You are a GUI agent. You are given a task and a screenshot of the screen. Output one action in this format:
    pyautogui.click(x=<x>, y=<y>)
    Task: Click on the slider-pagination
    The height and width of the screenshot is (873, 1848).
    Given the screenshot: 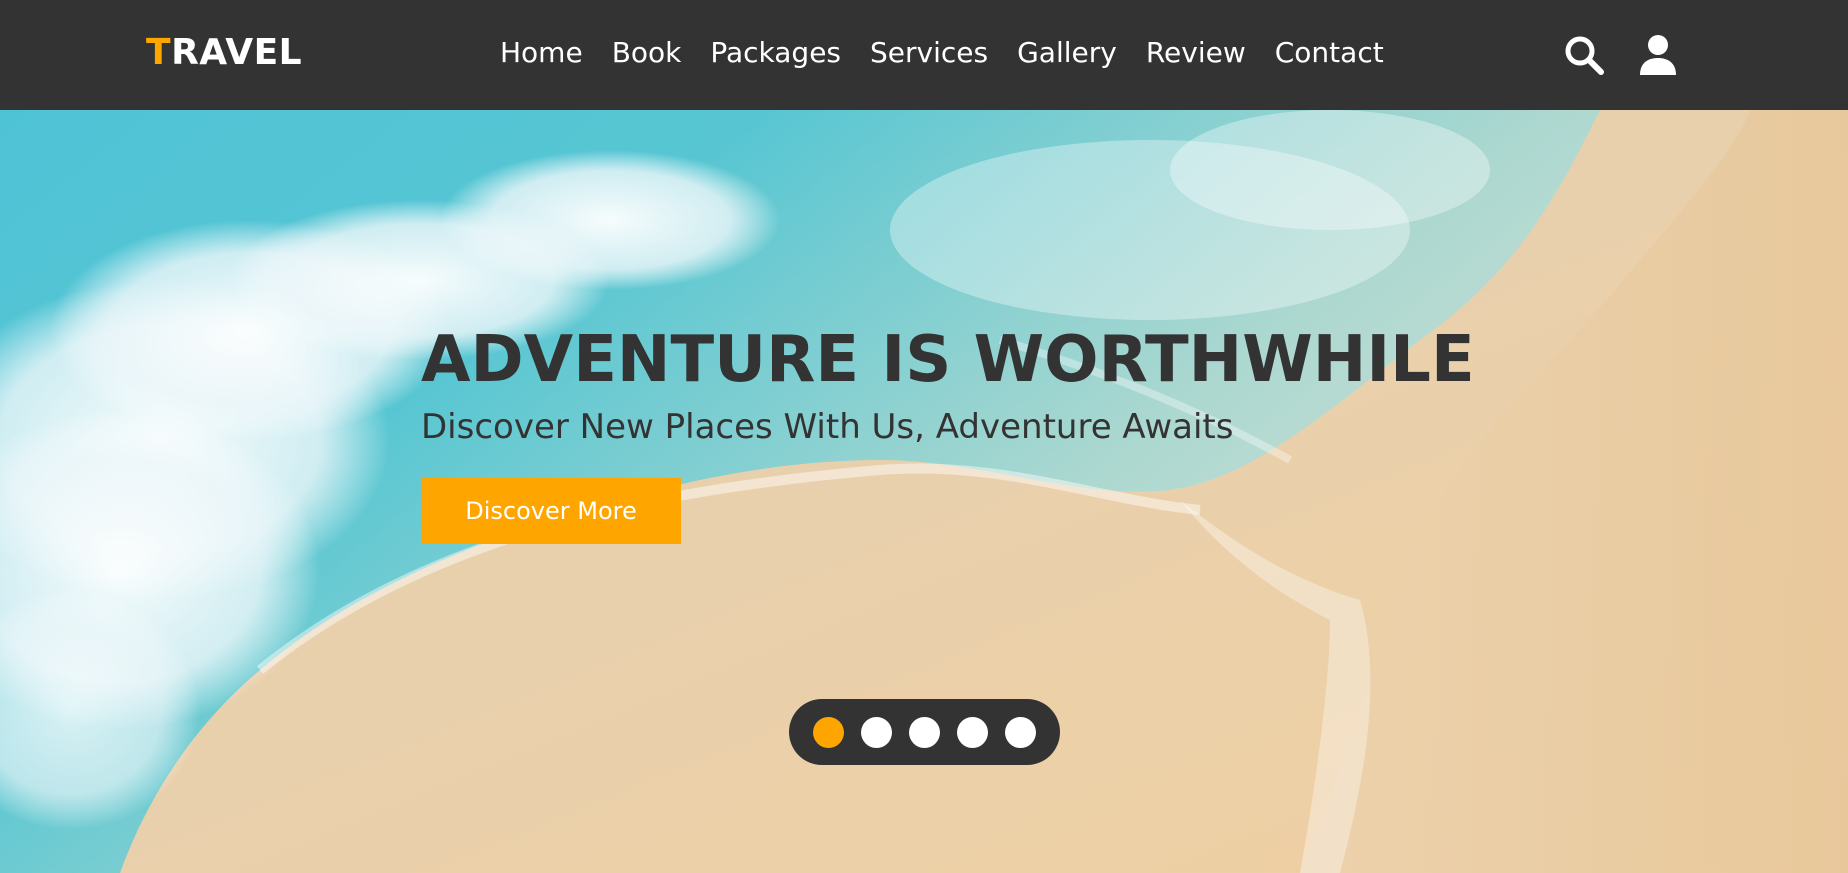 What is the action you would take?
    pyautogui.click(x=924, y=732)
    